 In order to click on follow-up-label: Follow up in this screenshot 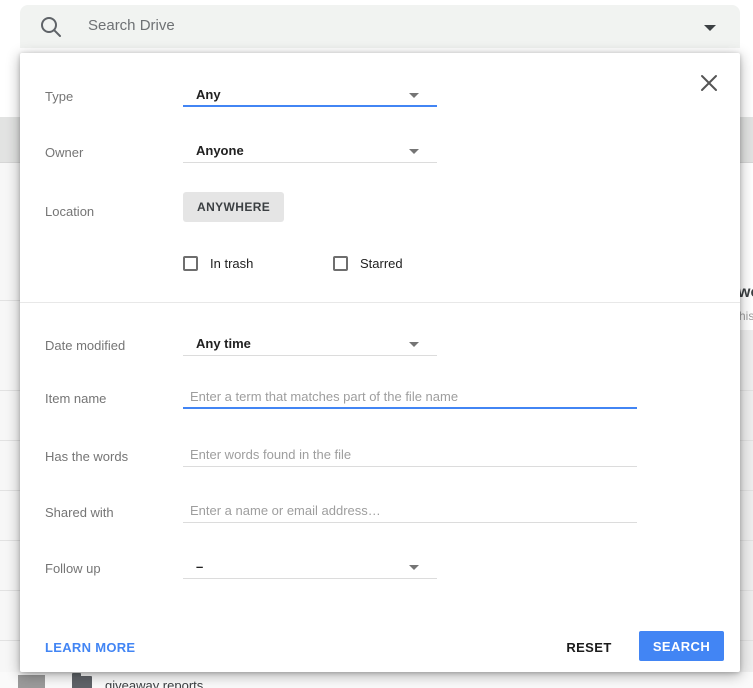, I will do `click(73, 568)`.